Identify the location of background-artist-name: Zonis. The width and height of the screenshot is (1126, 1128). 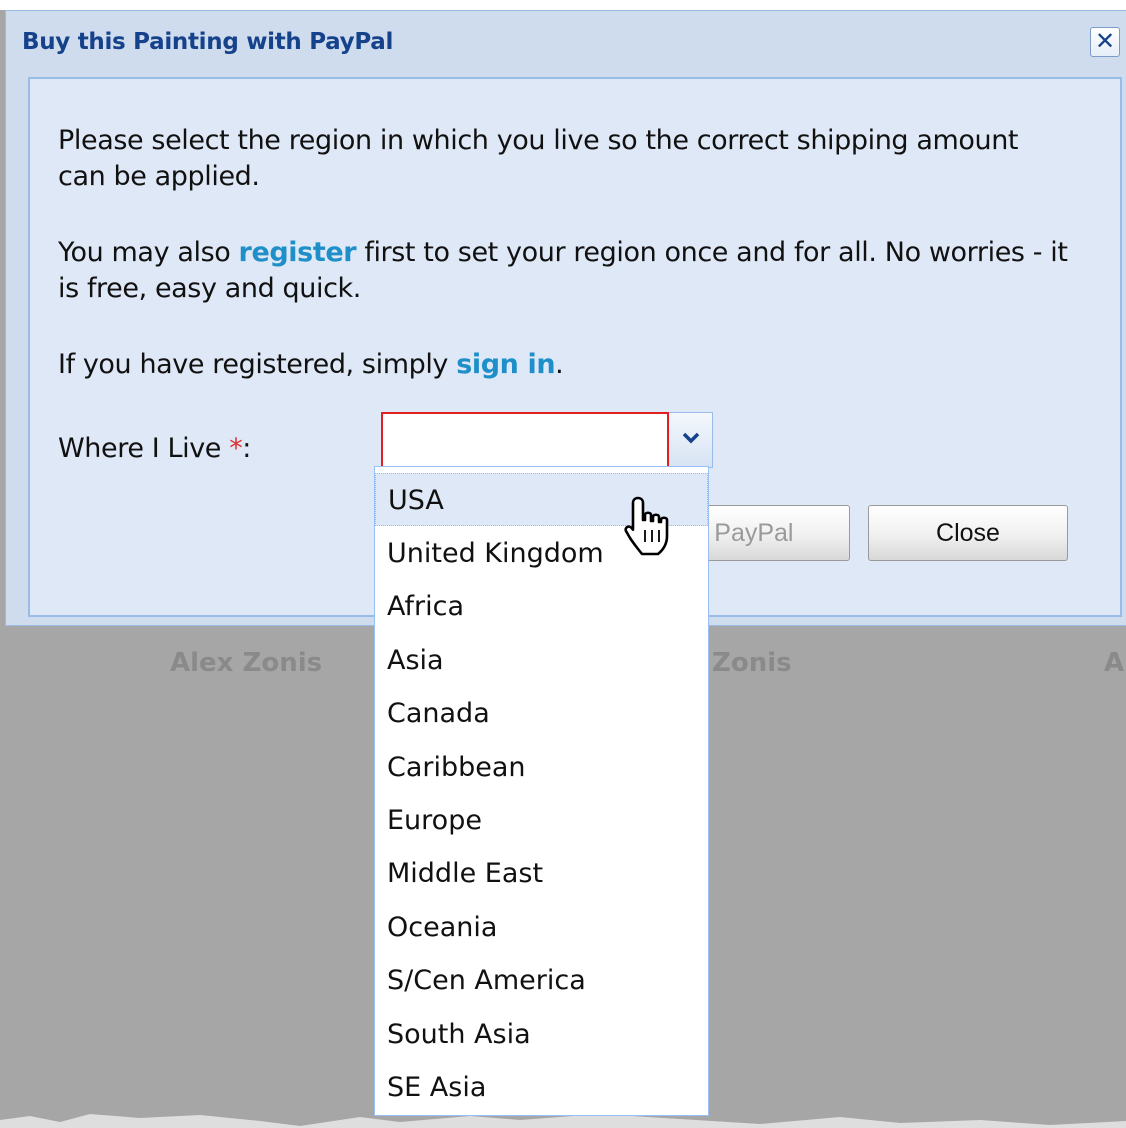
(752, 663).